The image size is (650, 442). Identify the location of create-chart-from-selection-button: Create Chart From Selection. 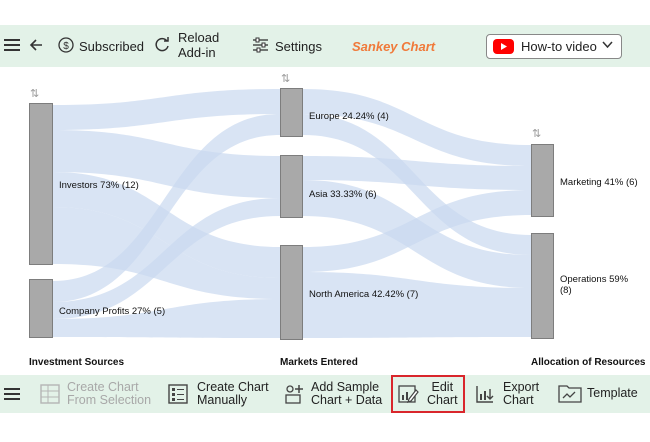
(95, 394).